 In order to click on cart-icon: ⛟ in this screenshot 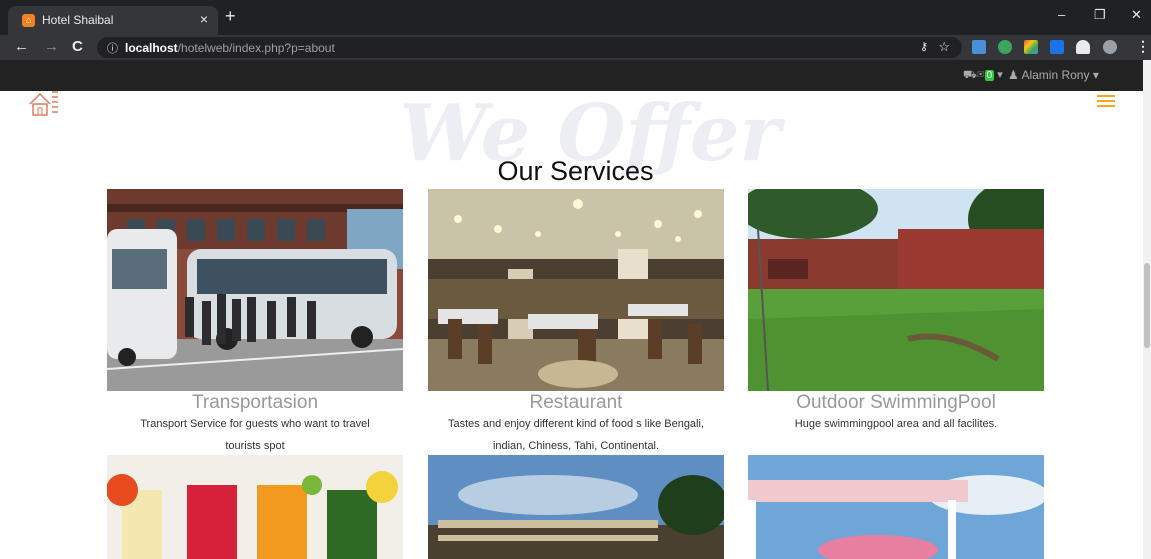, I will do `click(970, 75)`.